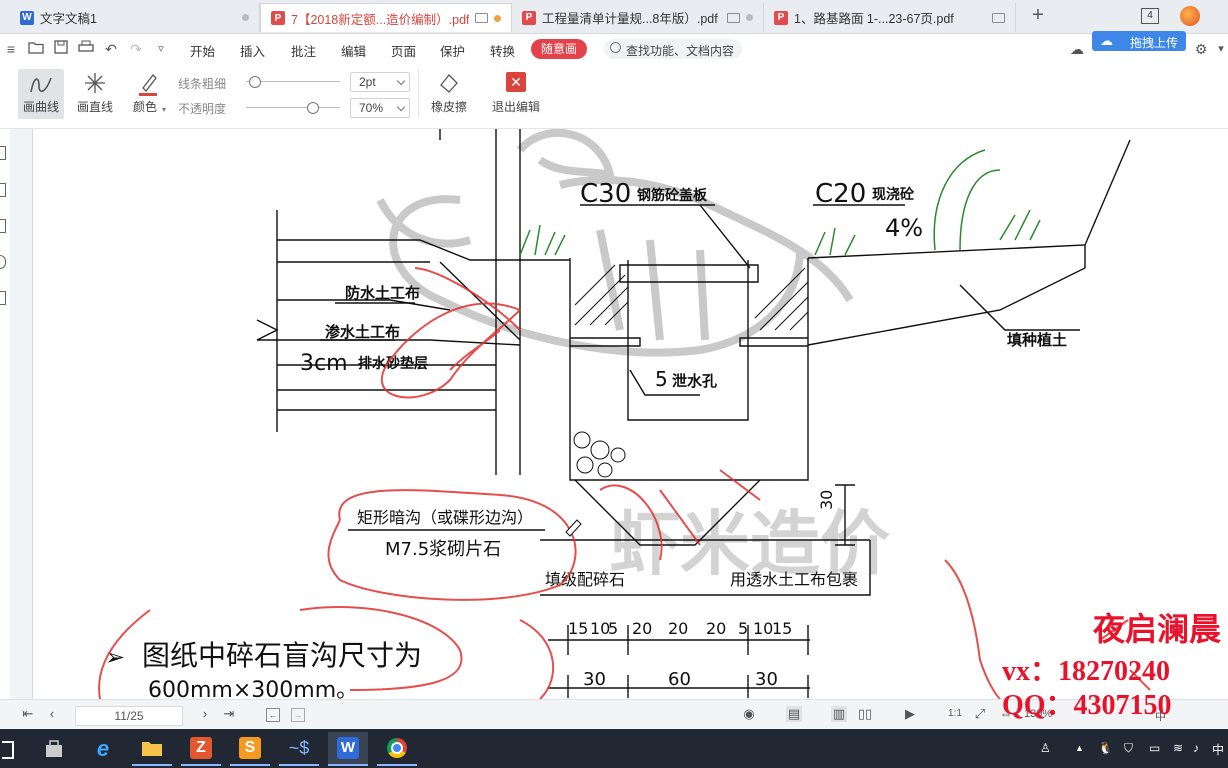 The height and width of the screenshot is (768, 1228). Describe the element at coordinates (303, 50) in the screenshot. I see `menu-annotate: 批注` at that location.